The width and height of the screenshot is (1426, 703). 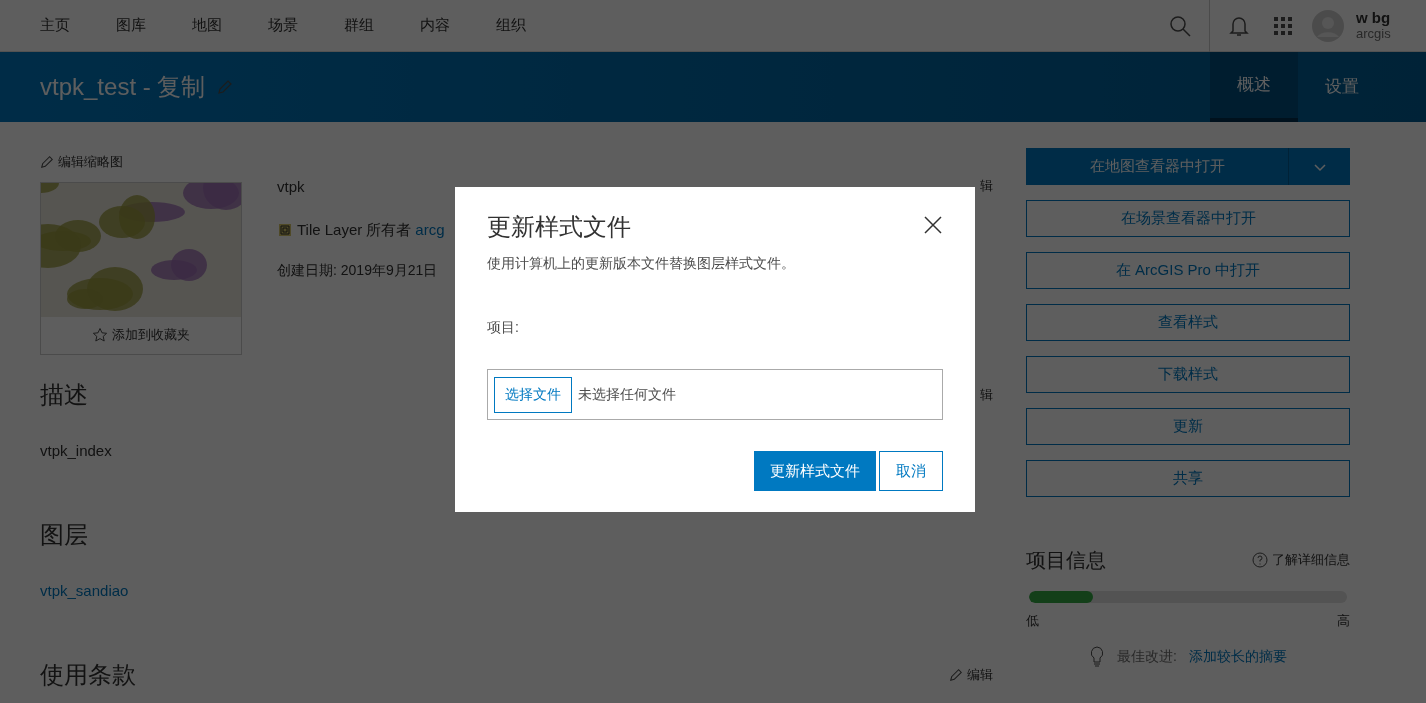 I want to click on item-summary: vtpk, so click(x=291, y=187).